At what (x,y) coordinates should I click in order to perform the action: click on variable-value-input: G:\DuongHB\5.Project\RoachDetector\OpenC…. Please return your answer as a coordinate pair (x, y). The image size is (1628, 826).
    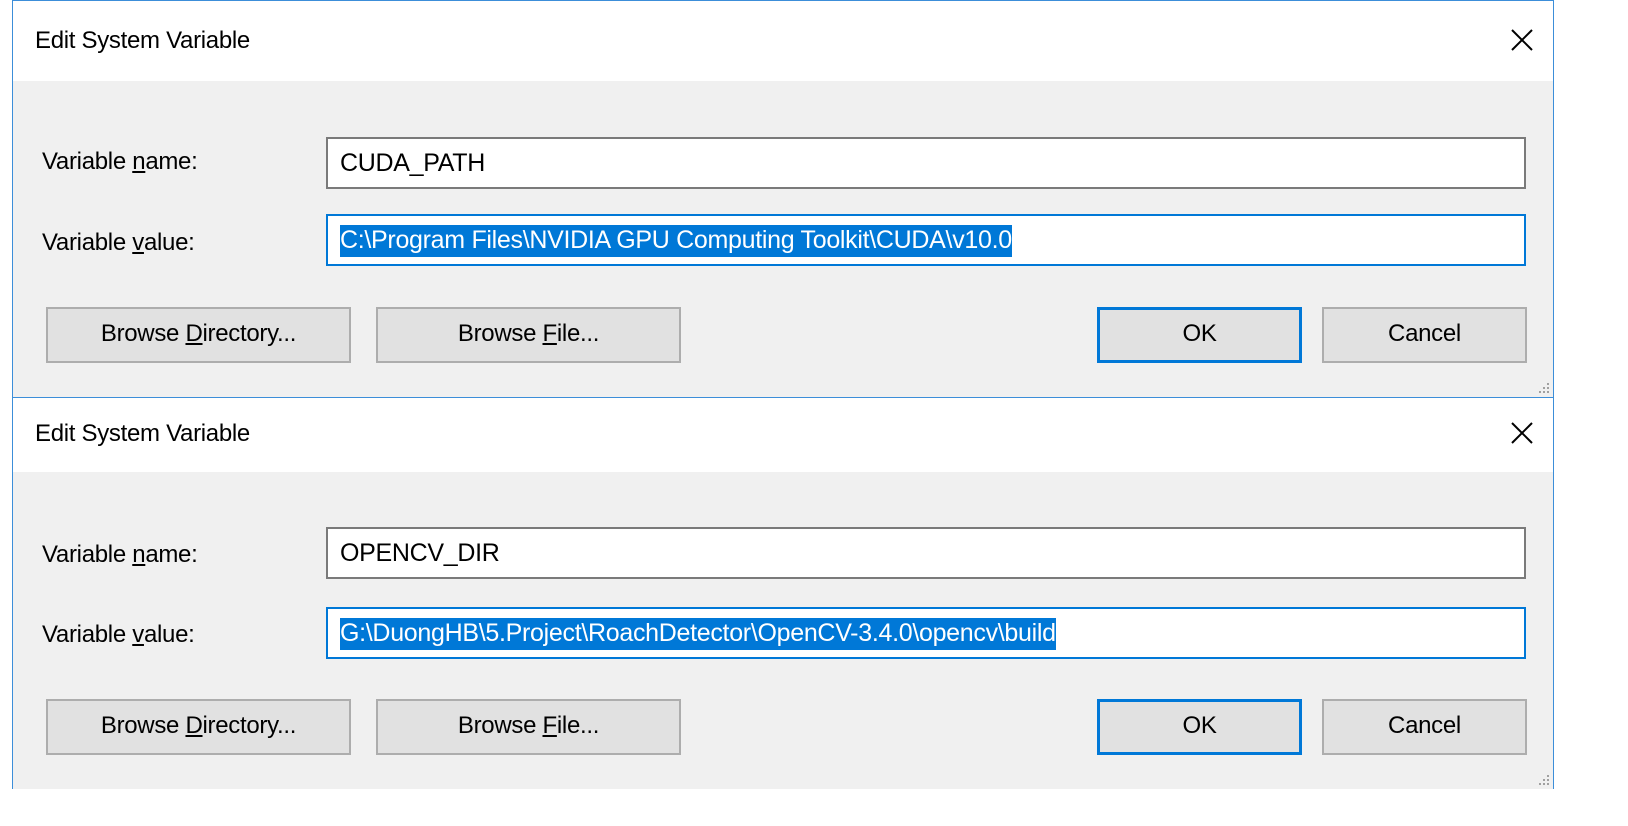
    Looking at the image, I should click on (926, 633).